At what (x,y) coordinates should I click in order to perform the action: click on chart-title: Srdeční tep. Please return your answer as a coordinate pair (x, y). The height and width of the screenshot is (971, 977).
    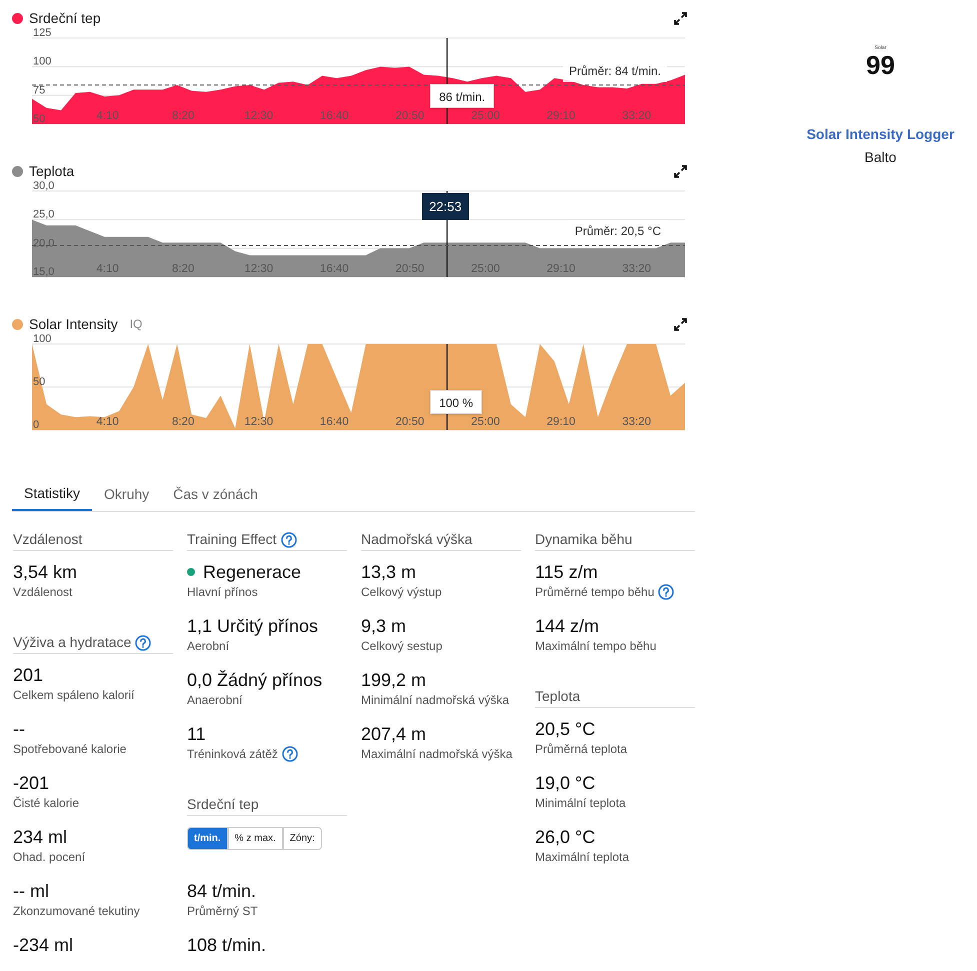
    Looking at the image, I should click on (65, 18).